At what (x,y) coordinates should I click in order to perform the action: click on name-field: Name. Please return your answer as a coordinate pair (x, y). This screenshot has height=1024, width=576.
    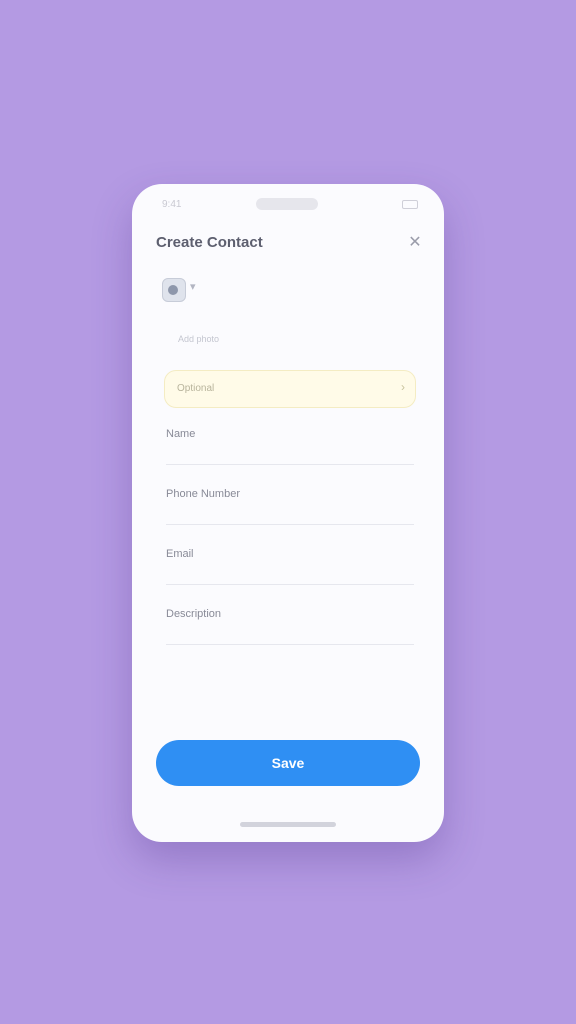
    Looking at the image, I should click on (290, 450).